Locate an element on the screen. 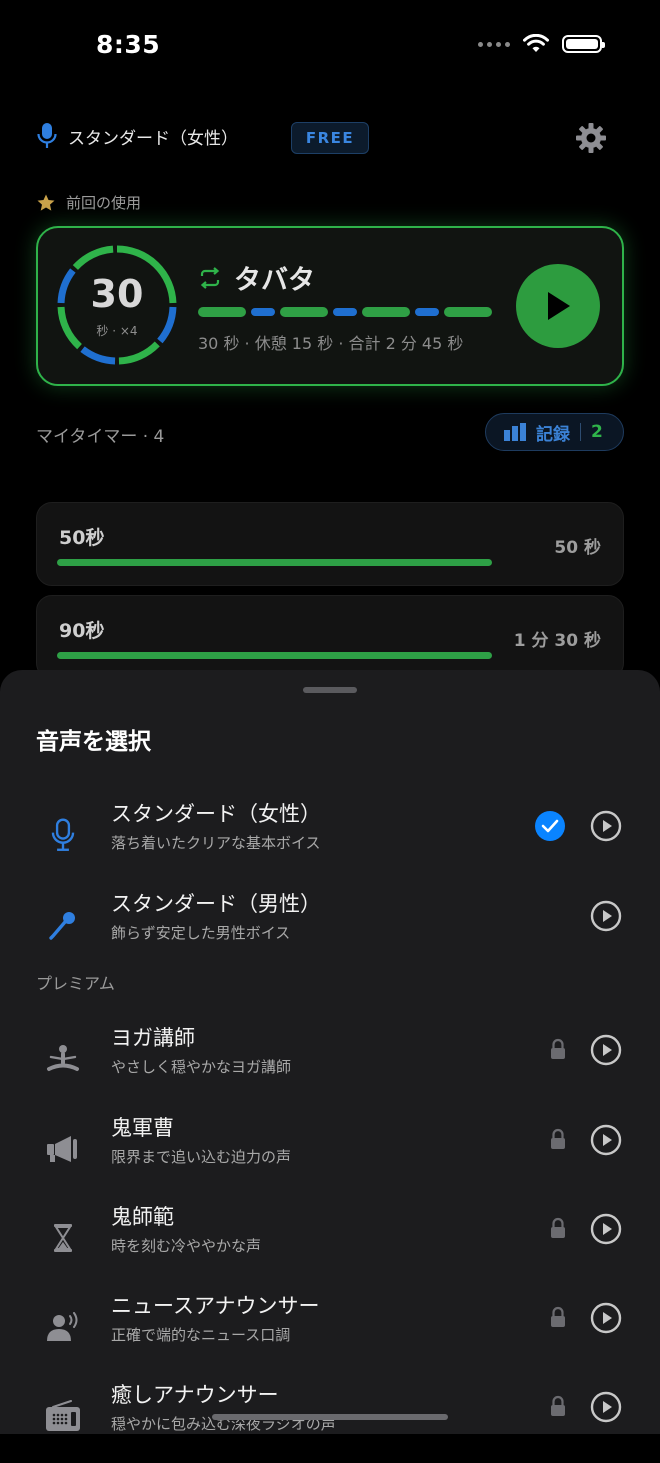 This screenshot has width=660, height=1463. plan-badge: FREE is located at coordinates (330, 138).